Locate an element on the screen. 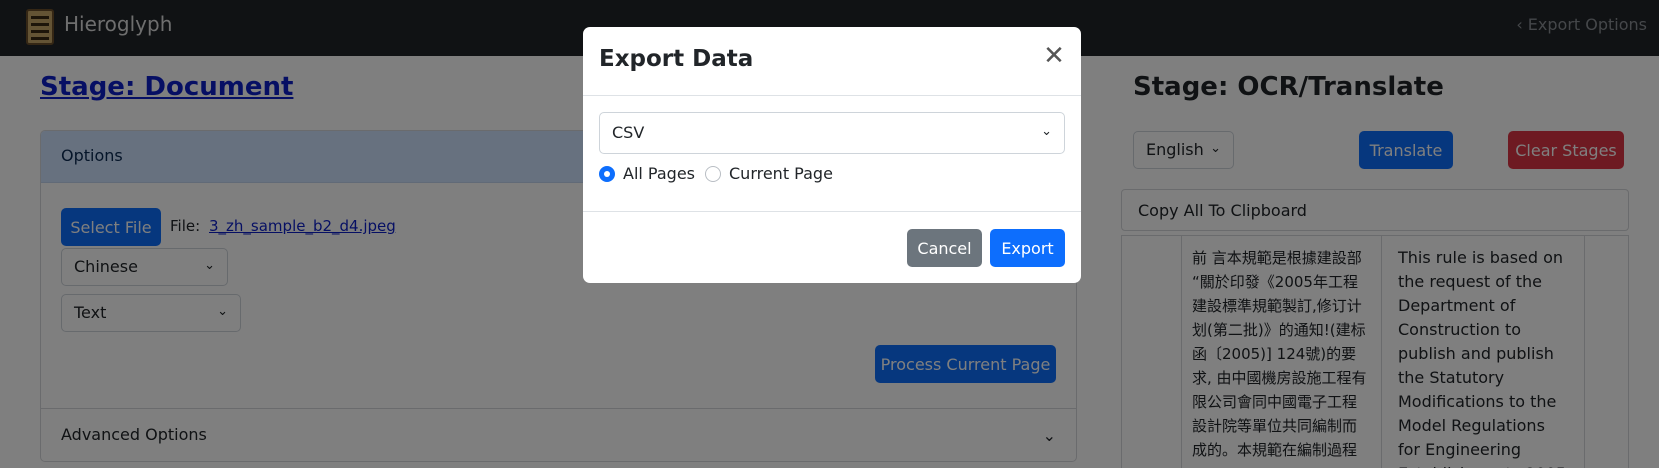 The height and width of the screenshot is (468, 1659). export-format-select: CSV ⌄ is located at coordinates (832, 133).